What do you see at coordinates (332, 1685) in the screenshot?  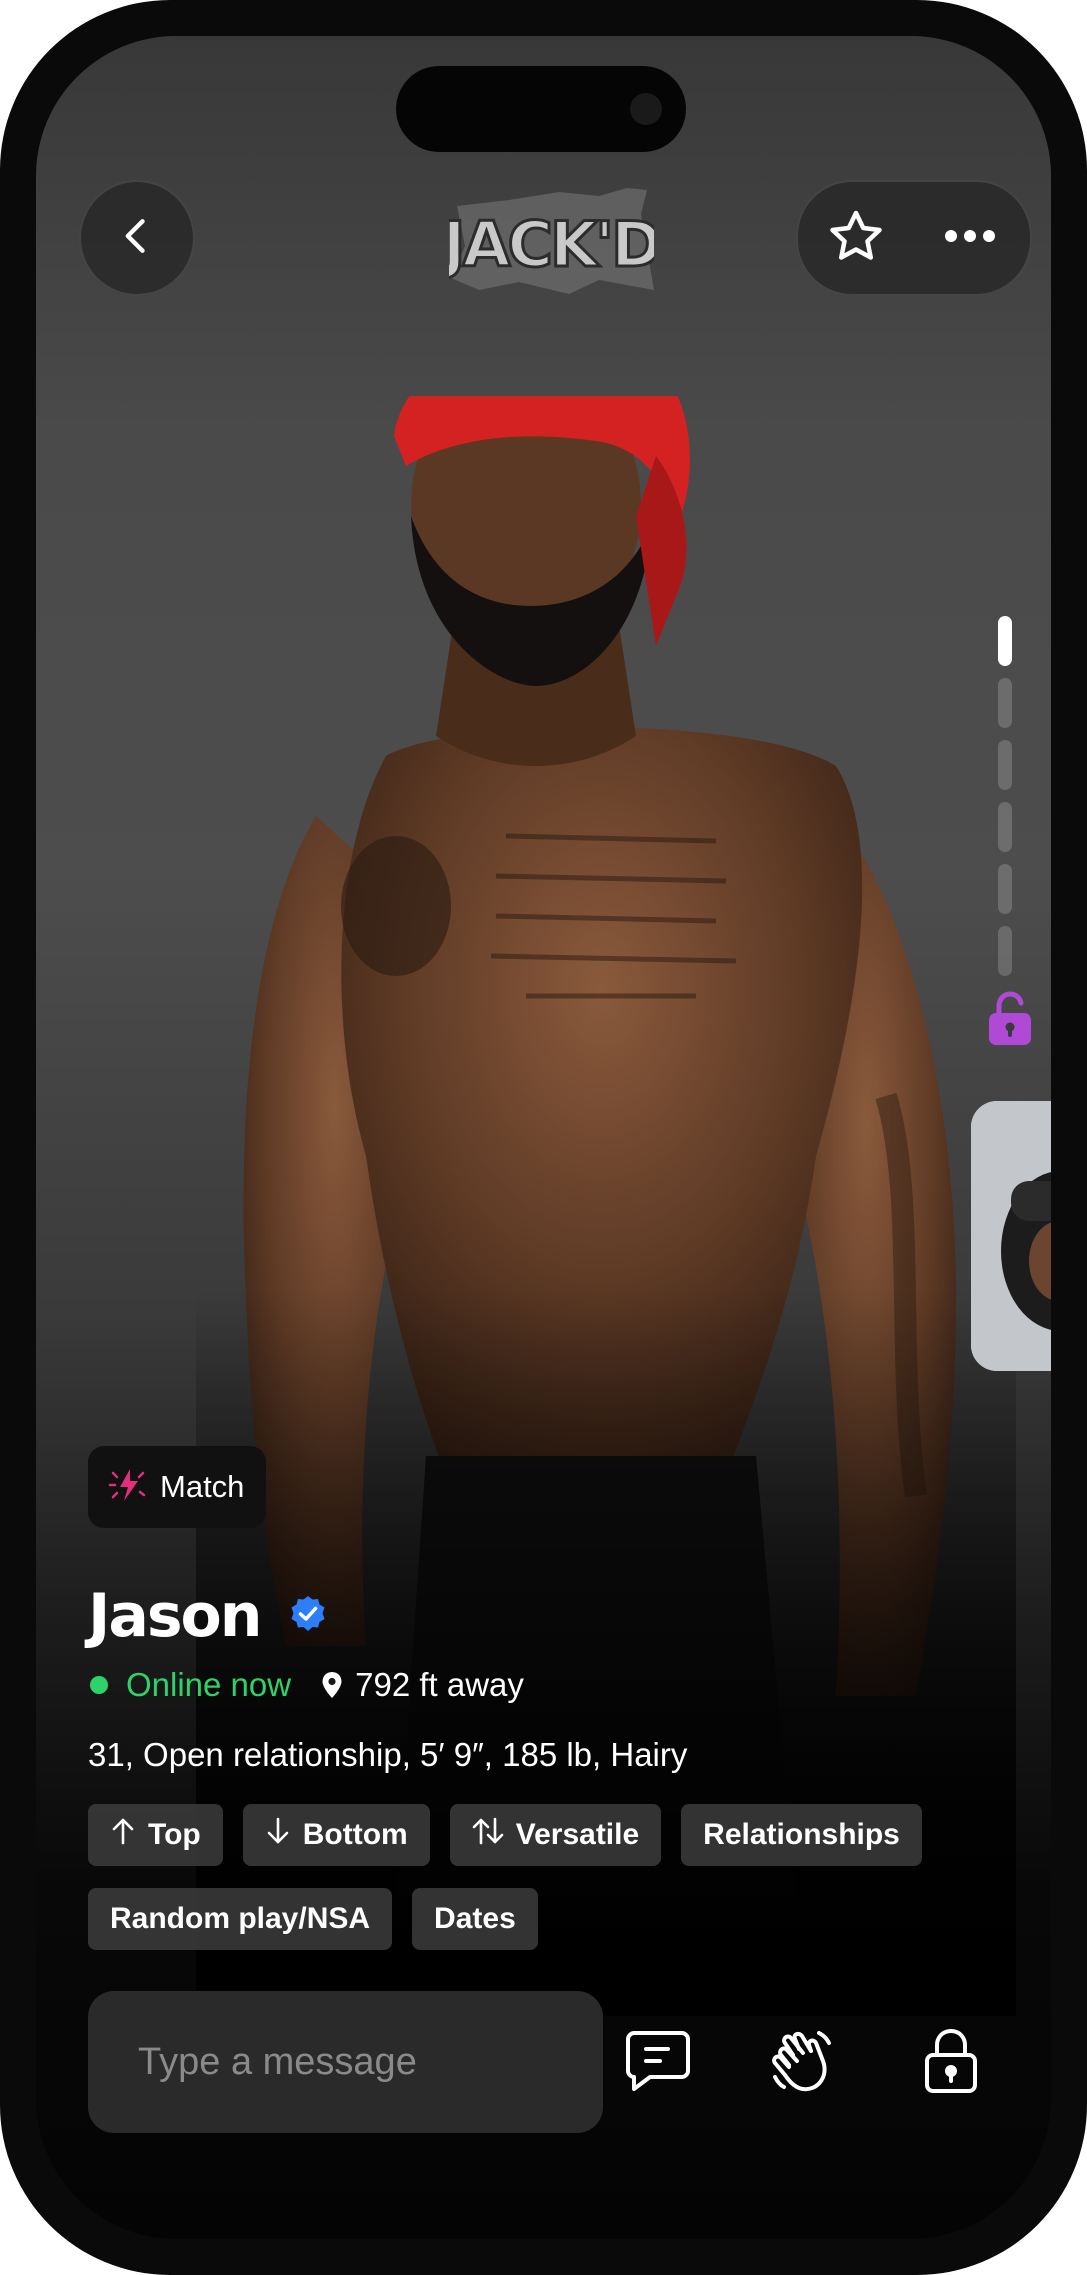 I see `location-pin-icon` at bounding box center [332, 1685].